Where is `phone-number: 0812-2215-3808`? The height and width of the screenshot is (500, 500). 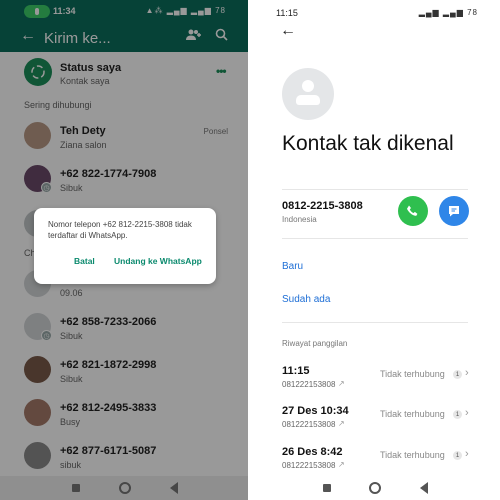 phone-number: 0812-2215-3808 is located at coordinates (322, 206).